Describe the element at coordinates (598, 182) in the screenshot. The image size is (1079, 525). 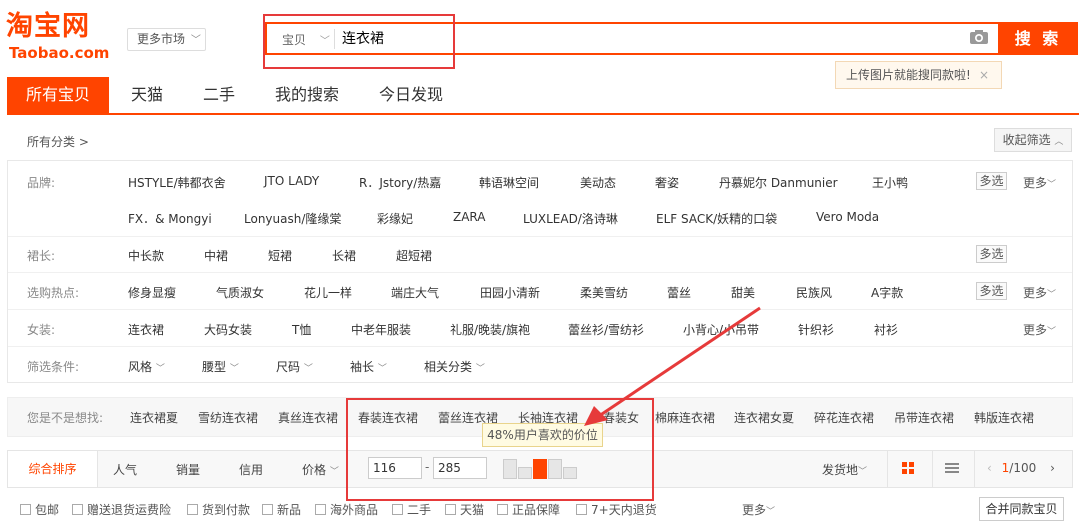
I see `brand-item: 美动态` at that location.